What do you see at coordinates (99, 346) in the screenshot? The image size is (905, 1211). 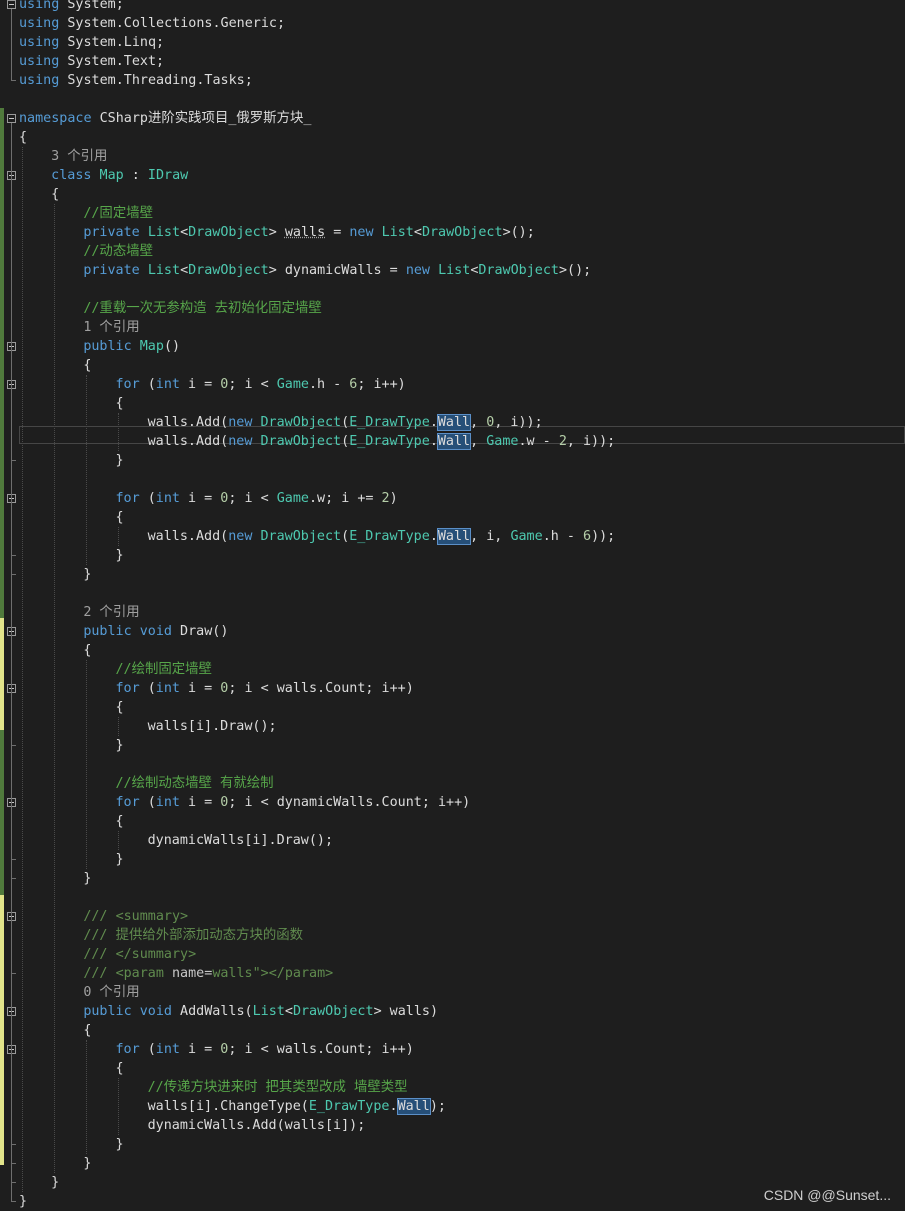 I see `code-line: public Map()` at bounding box center [99, 346].